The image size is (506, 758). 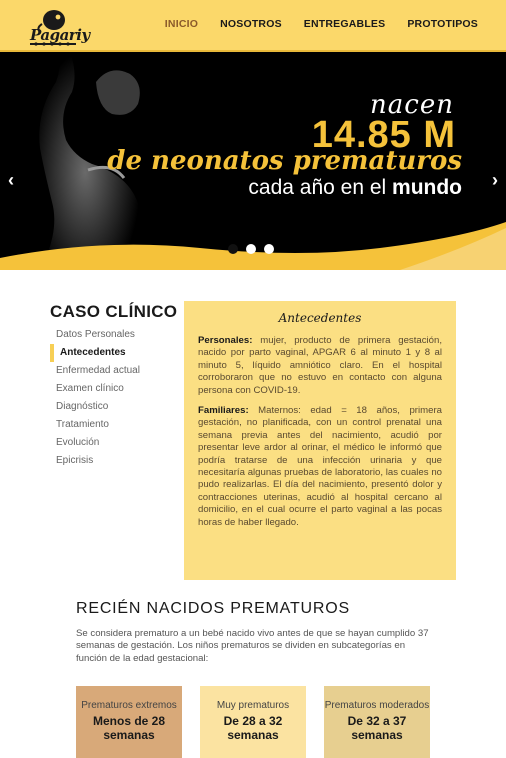 What do you see at coordinates (442, 24) in the screenshot?
I see `nav-prototipos: PROTOTIPOS` at bounding box center [442, 24].